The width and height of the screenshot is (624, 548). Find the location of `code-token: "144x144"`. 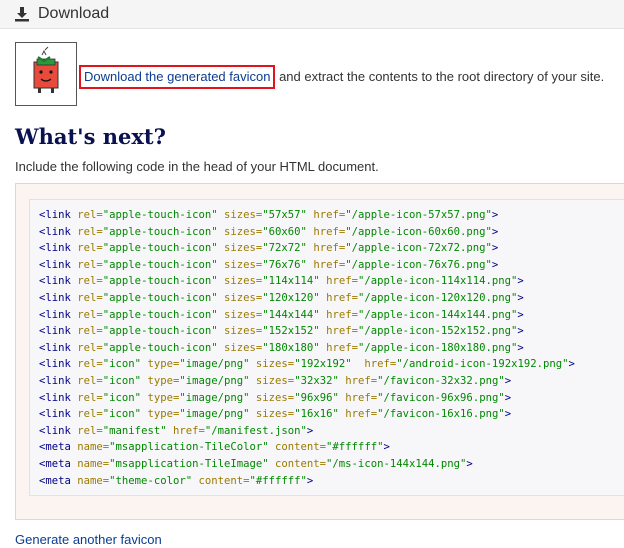

code-token: "144x144" is located at coordinates (291, 314).